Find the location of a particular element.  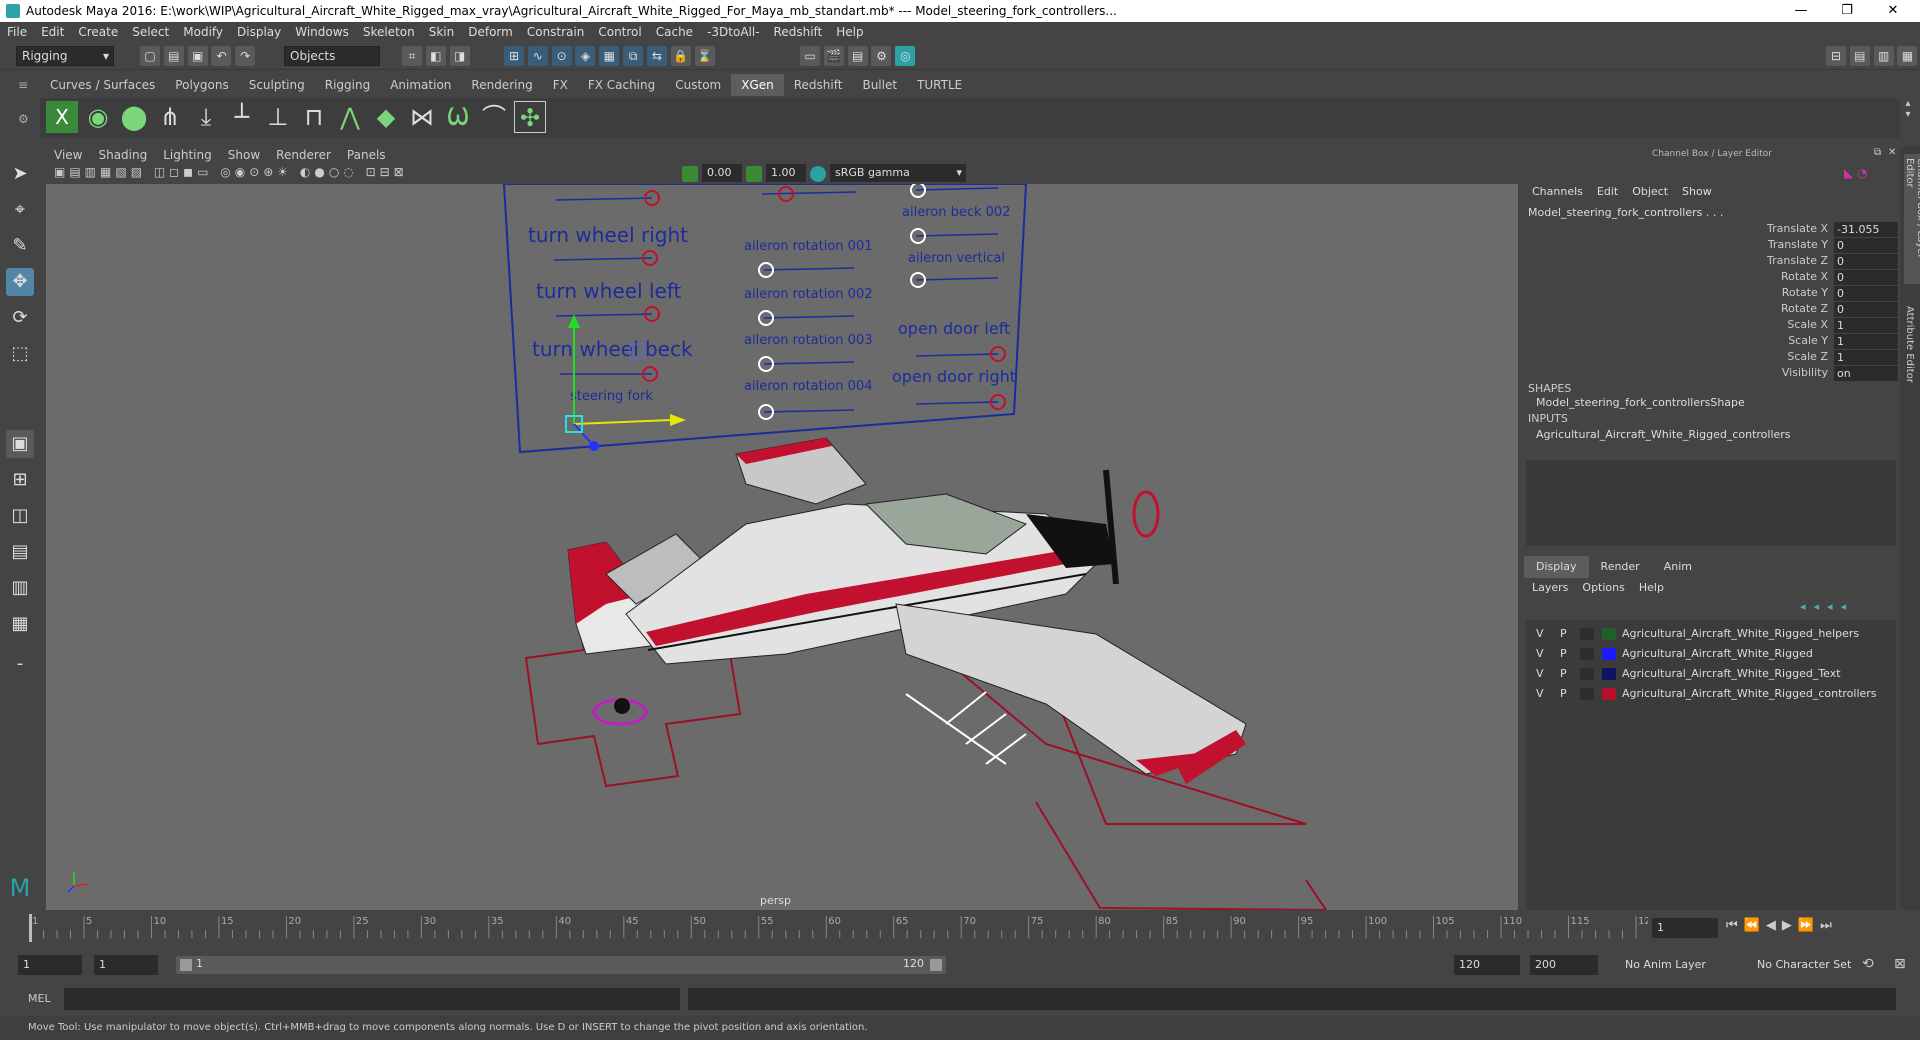

minimize-button: — is located at coordinates (1801, 11).